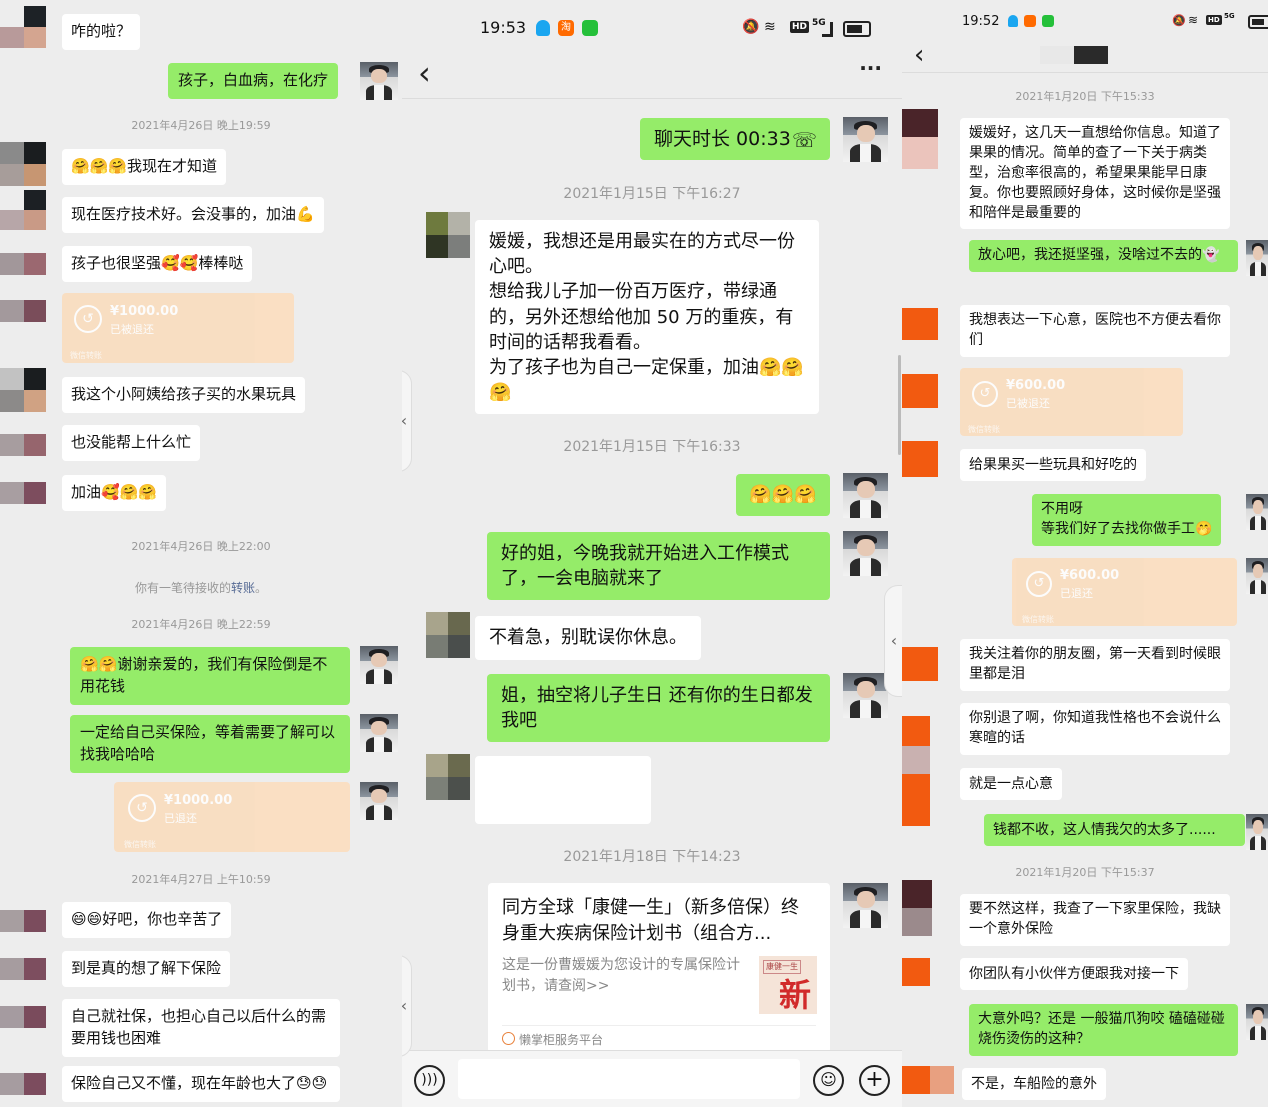  Describe the element at coordinates (1074, 974) in the screenshot. I see `message-bubble: 你团队有小伙伴方便跟我对接一下` at that location.